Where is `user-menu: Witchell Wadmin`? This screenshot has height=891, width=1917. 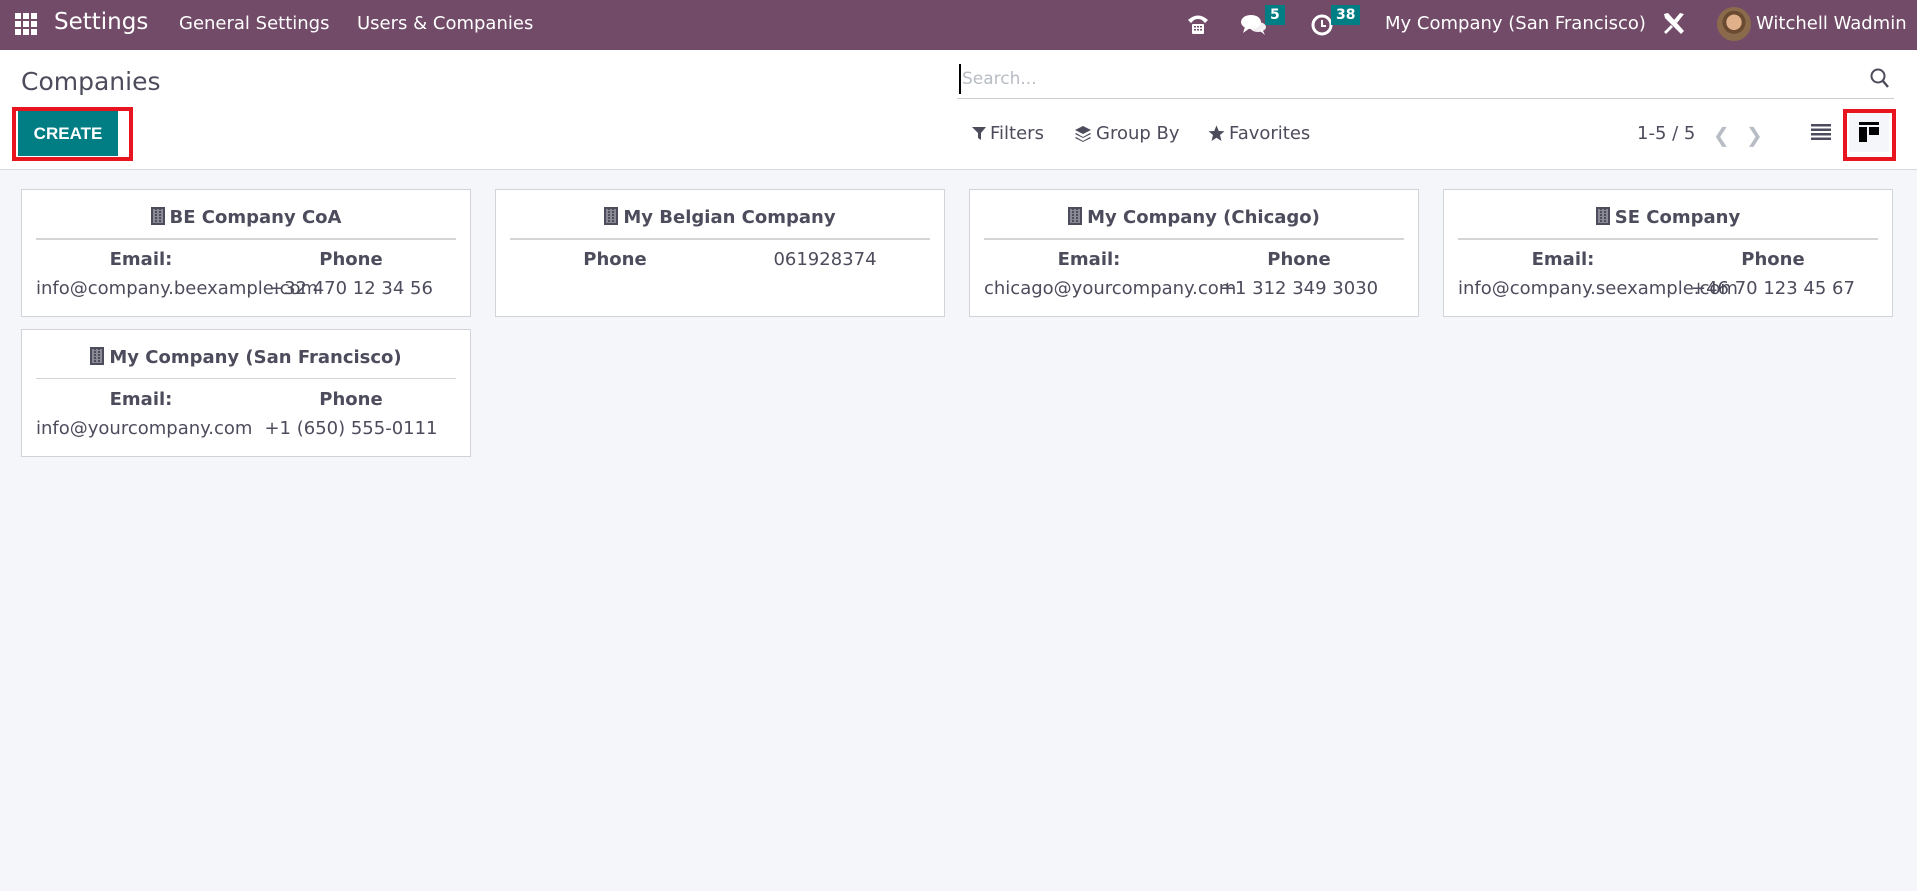
user-menu: Witchell Wadmin is located at coordinates (1831, 23).